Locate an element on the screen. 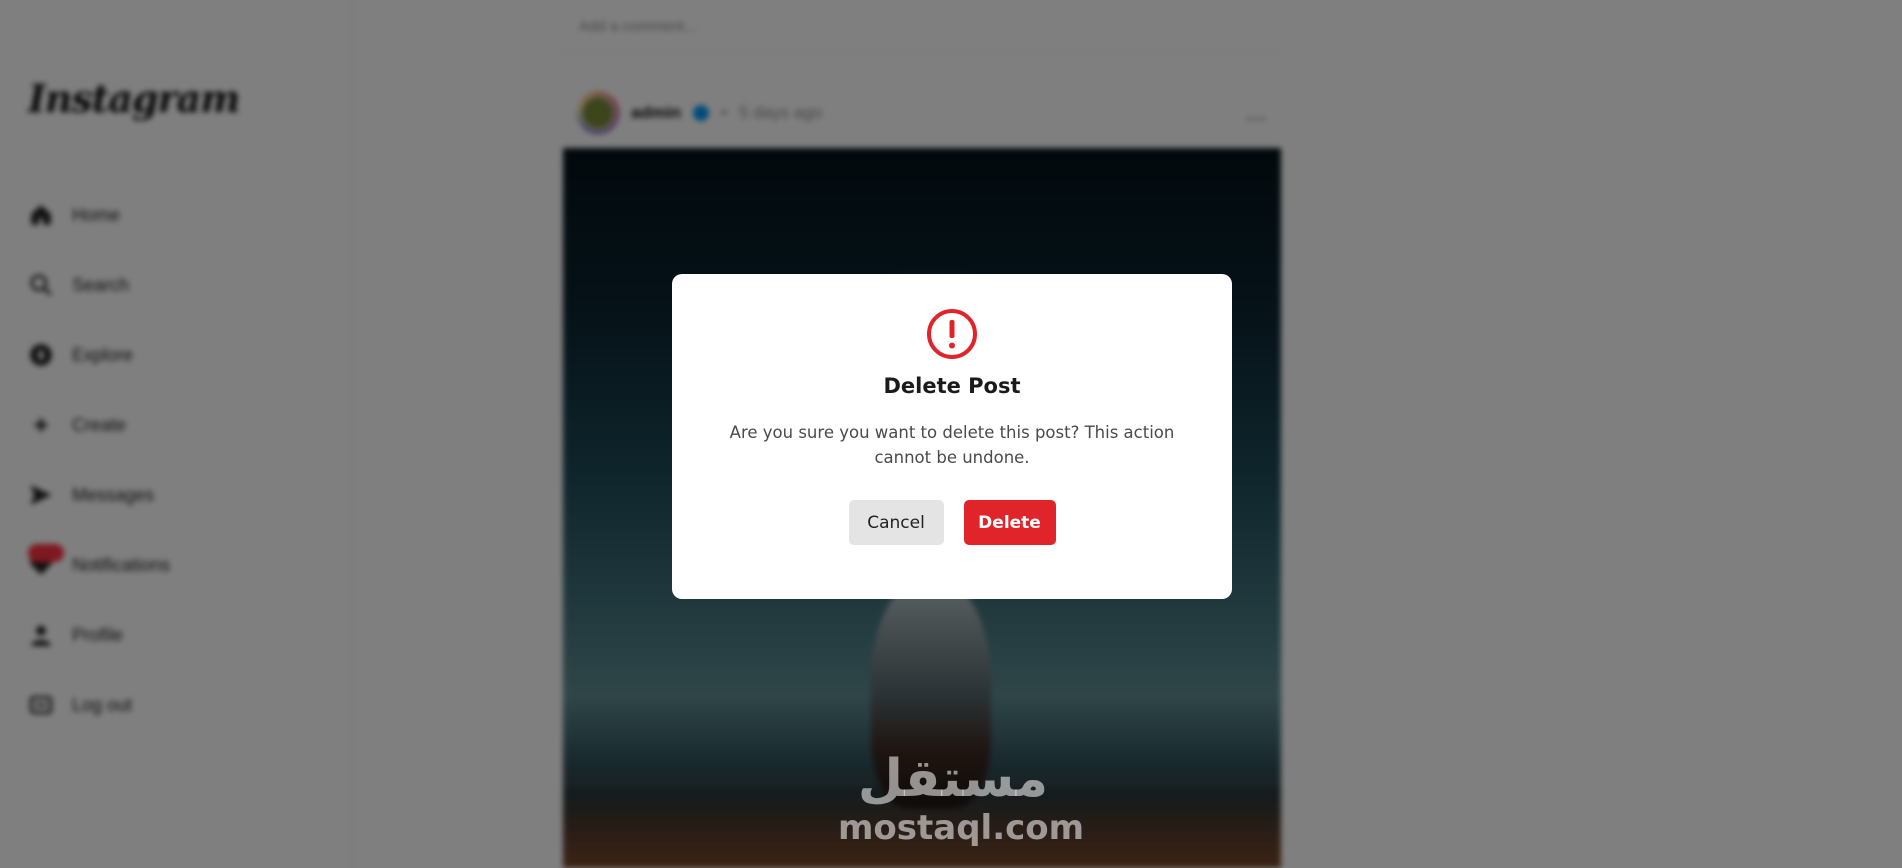  dialog-actions: Cancel Delete is located at coordinates (952, 522).